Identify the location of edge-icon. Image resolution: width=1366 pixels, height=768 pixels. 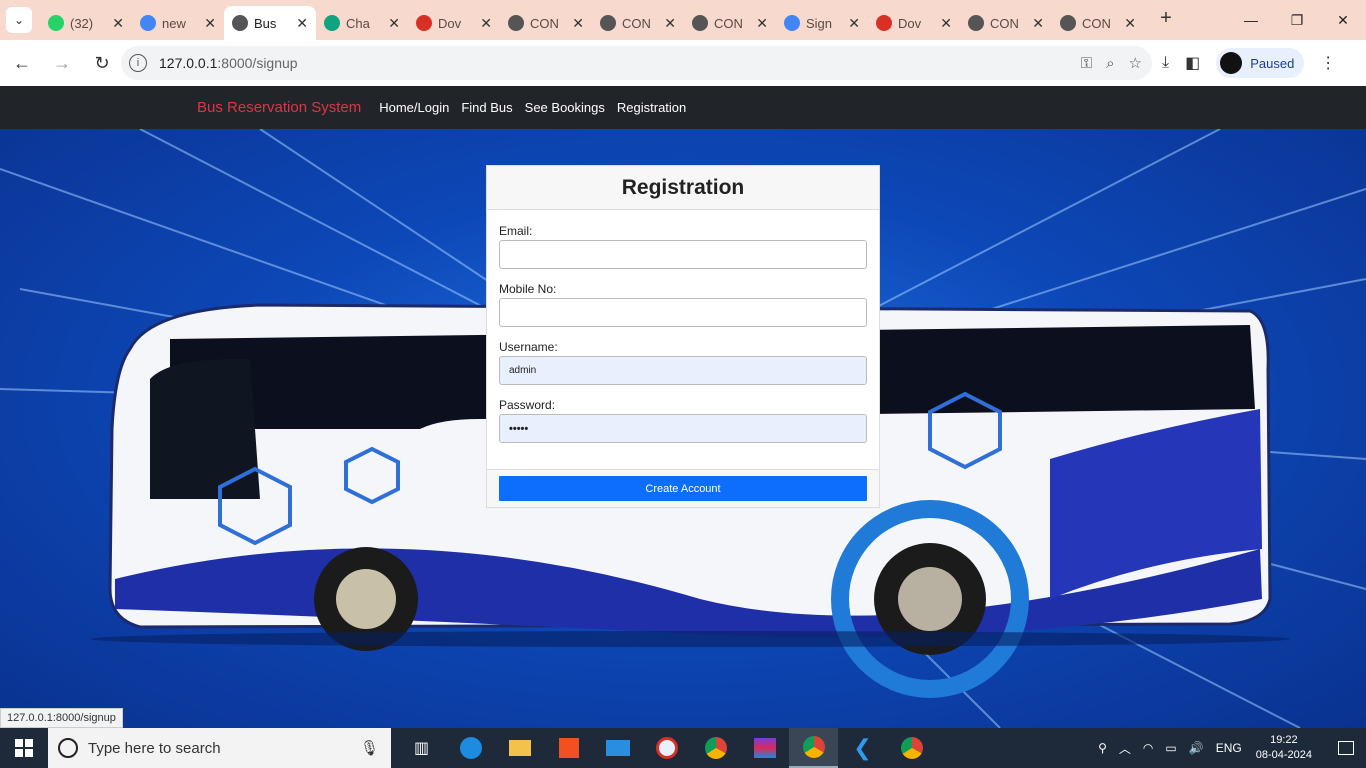
(470, 748).